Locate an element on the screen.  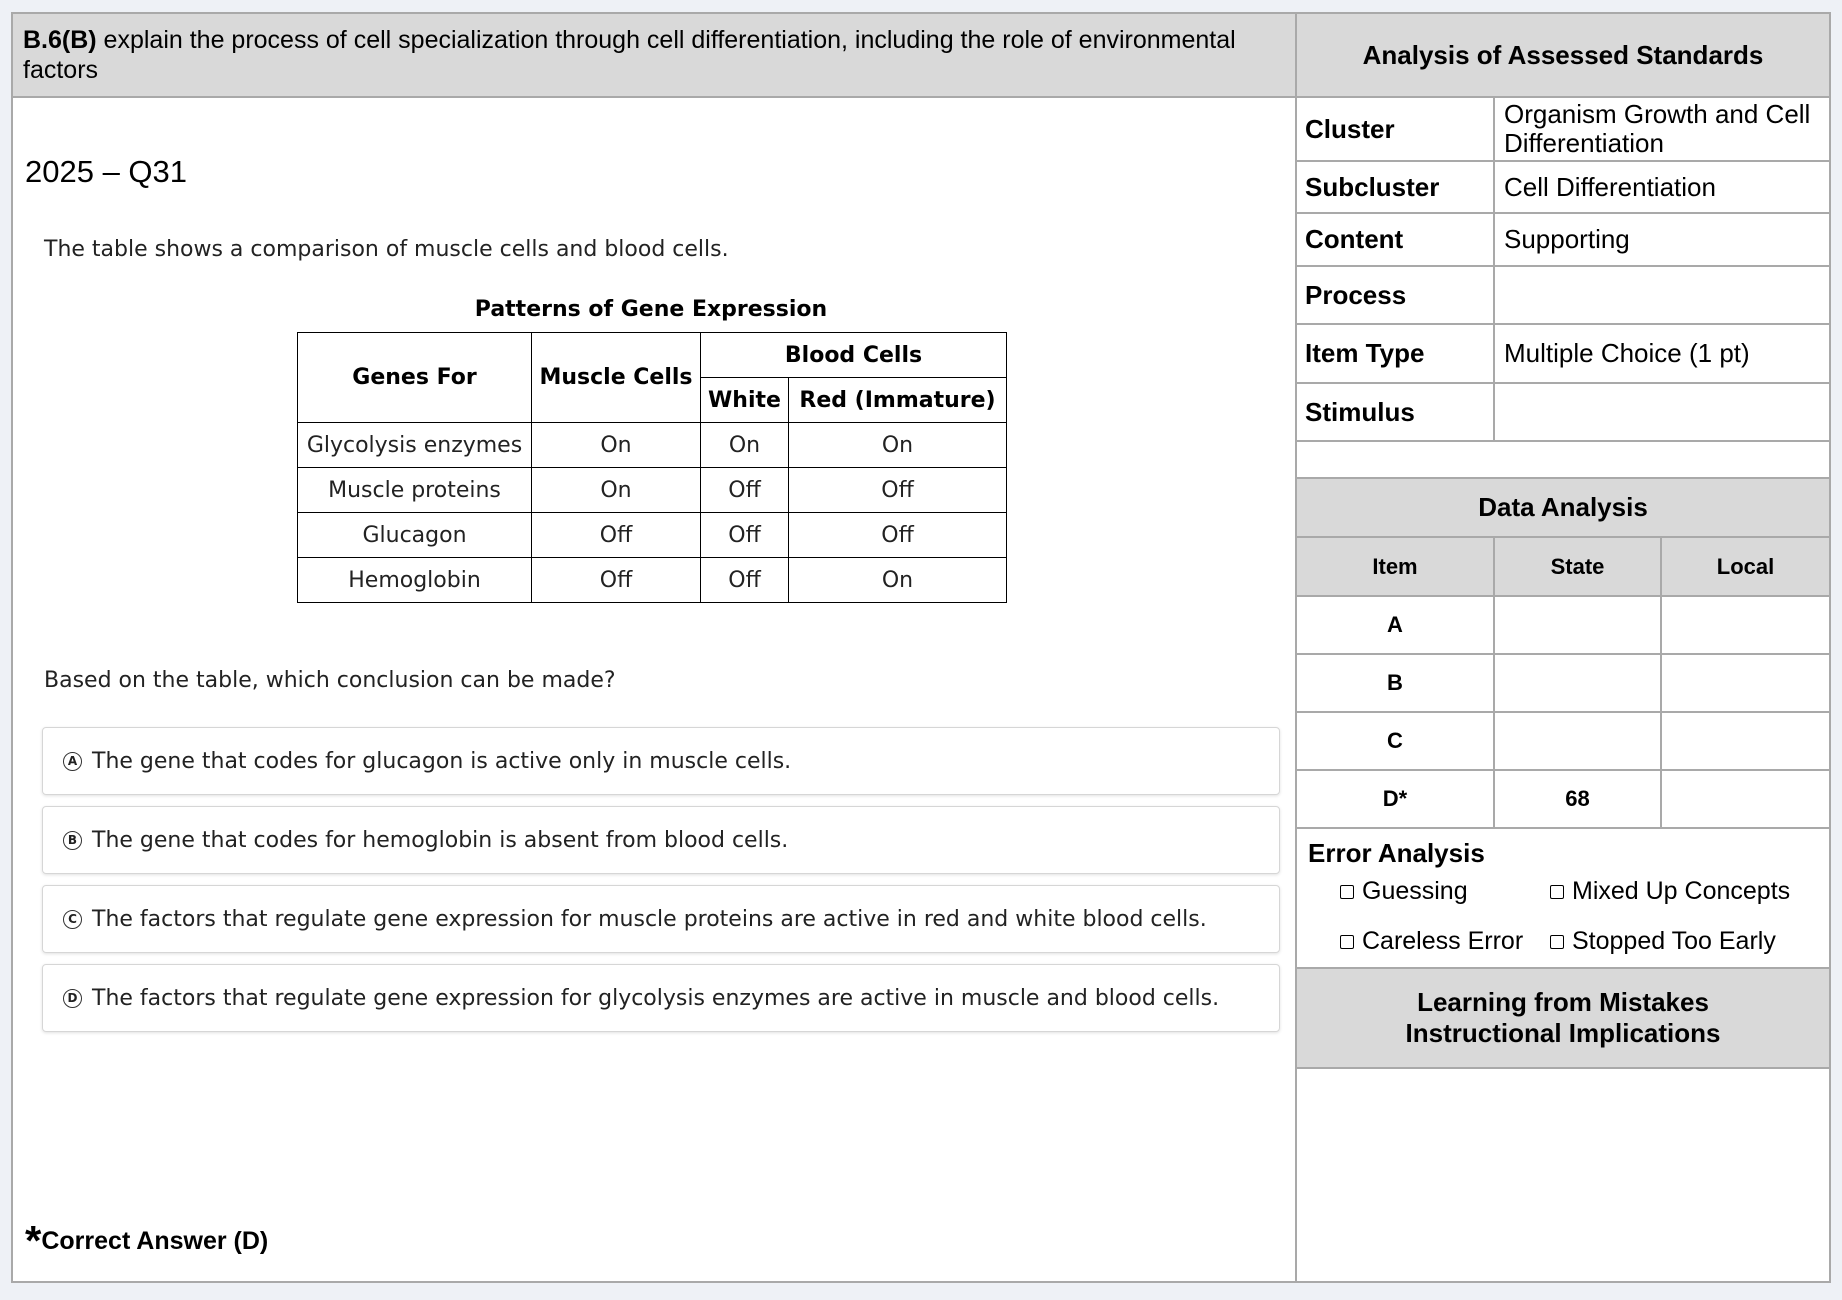
item-cell: D* is located at coordinates (1396, 799).